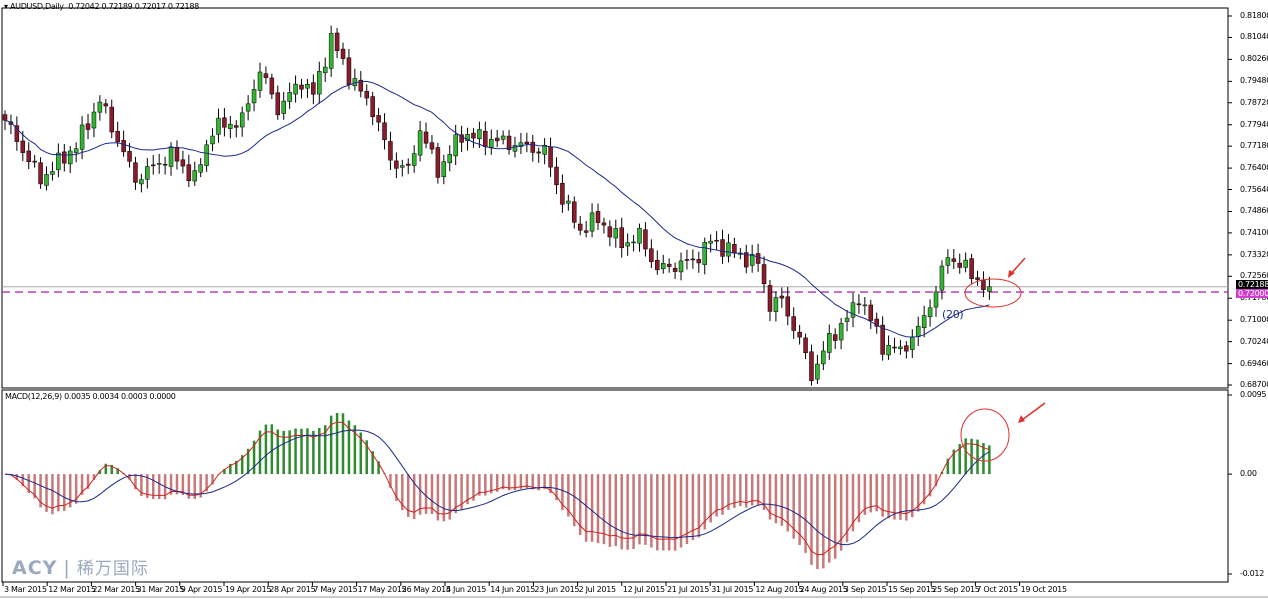 Image resolution: width=1268 pixels, height=599 pixels. What do you see at coordinates (72, 589) in the screenshot?
I see `date-label: 12 Mar 2015` at bounding box center [72, 589].